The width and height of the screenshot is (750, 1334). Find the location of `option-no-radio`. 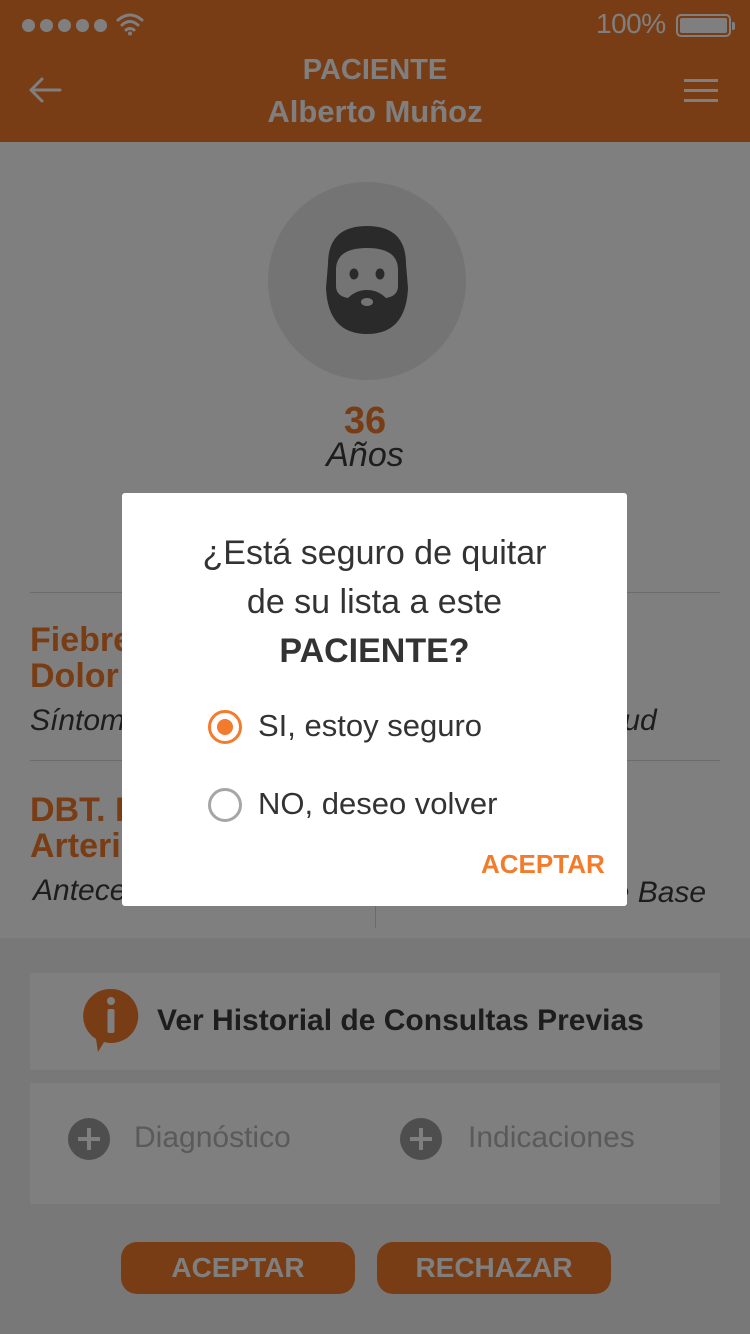

option-no-radio is located at coordinates (225, 805).